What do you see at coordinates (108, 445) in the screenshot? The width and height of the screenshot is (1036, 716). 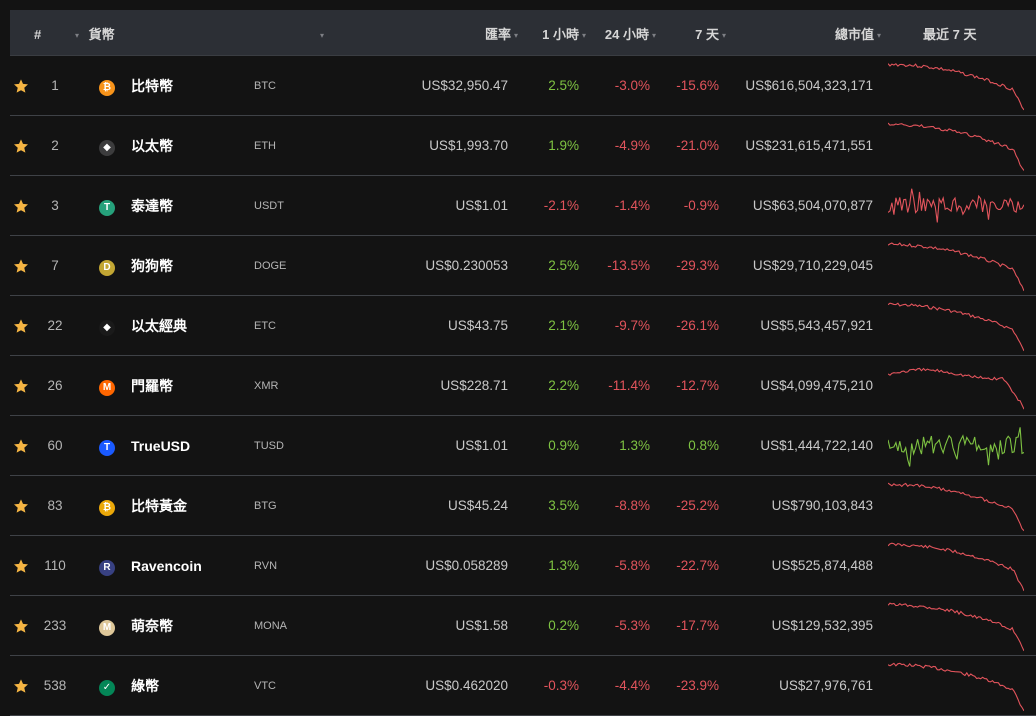 I see `trueusd-icon: T` at bounding box center [108, 445].